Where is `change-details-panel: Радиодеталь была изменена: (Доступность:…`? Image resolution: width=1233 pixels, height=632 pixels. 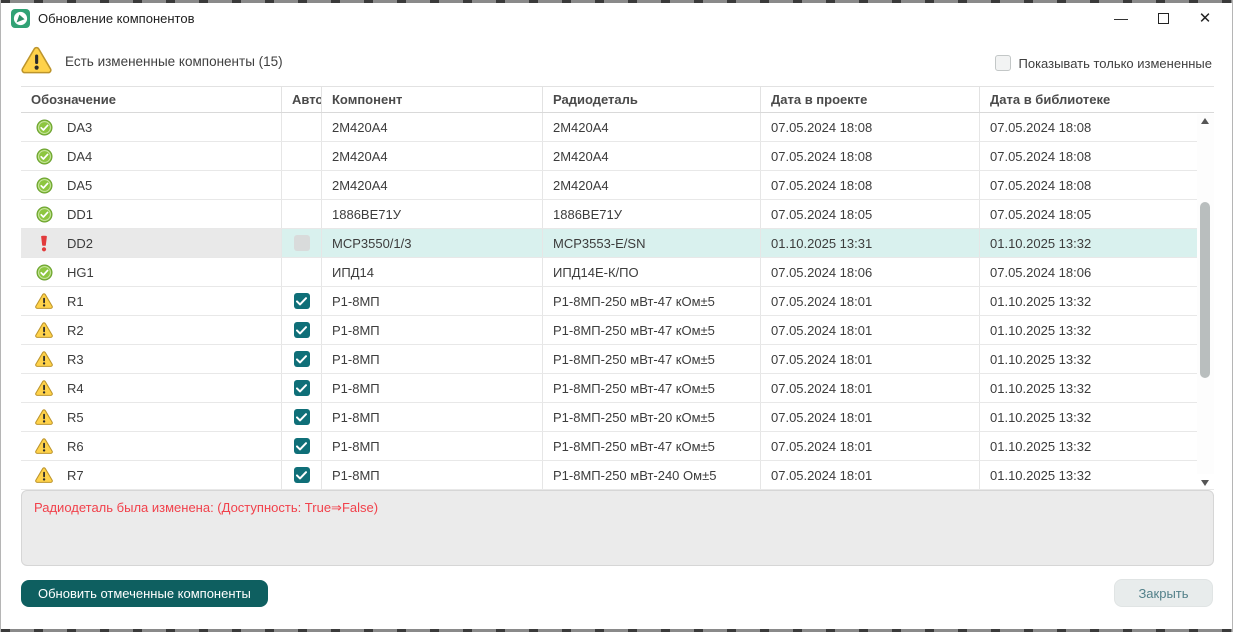 change-details-panel: Радиодеталь была изменена: (Доступность:… is located at coordinates (617, 528).